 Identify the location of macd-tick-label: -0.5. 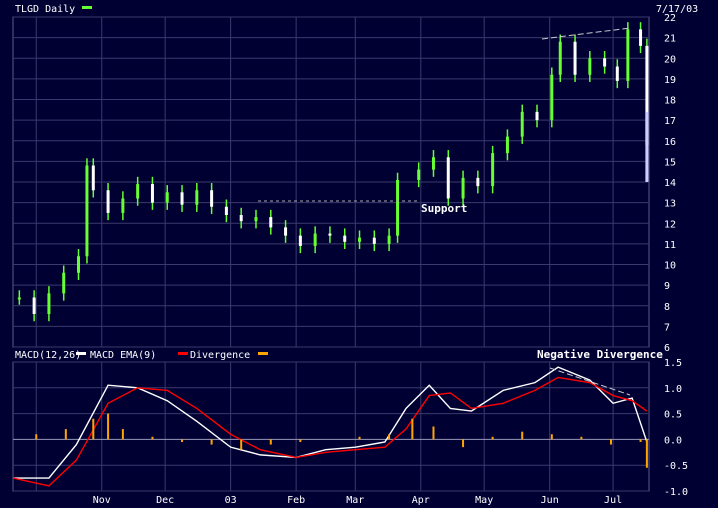
(676, 466).